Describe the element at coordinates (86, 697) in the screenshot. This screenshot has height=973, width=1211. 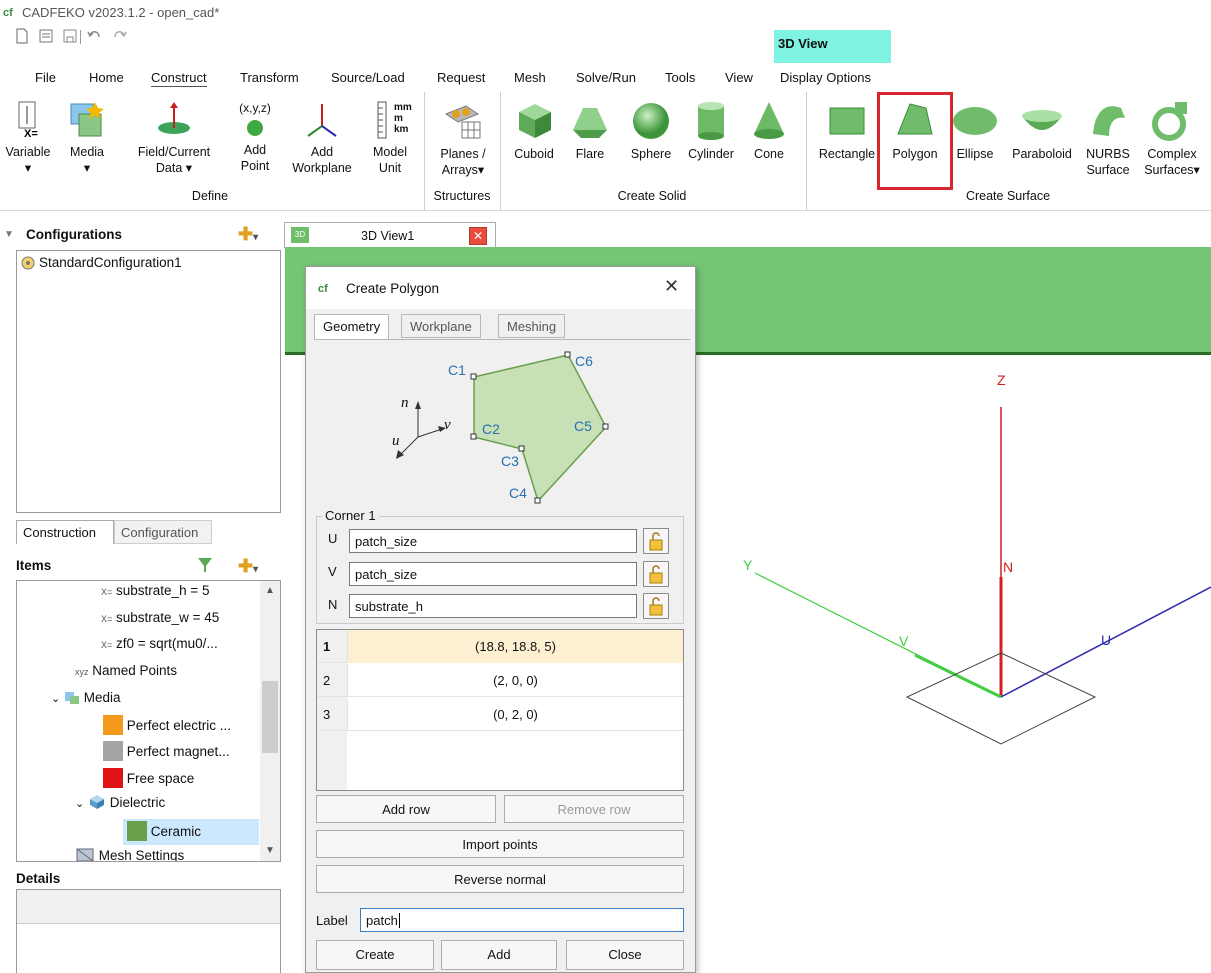
I see `tree-row-media: ⌄ Media` at that location.